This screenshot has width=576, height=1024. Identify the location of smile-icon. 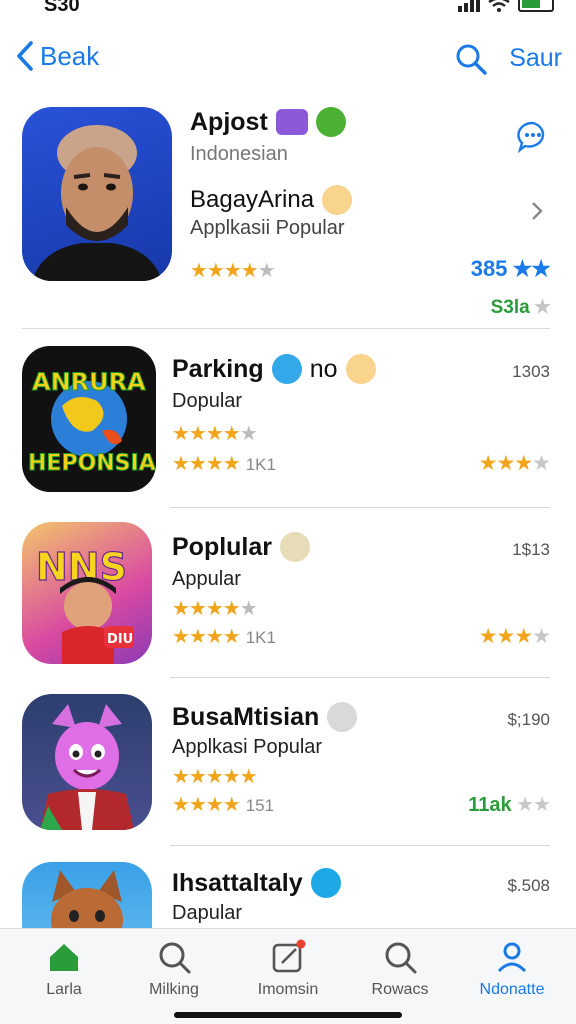
(286, 369).